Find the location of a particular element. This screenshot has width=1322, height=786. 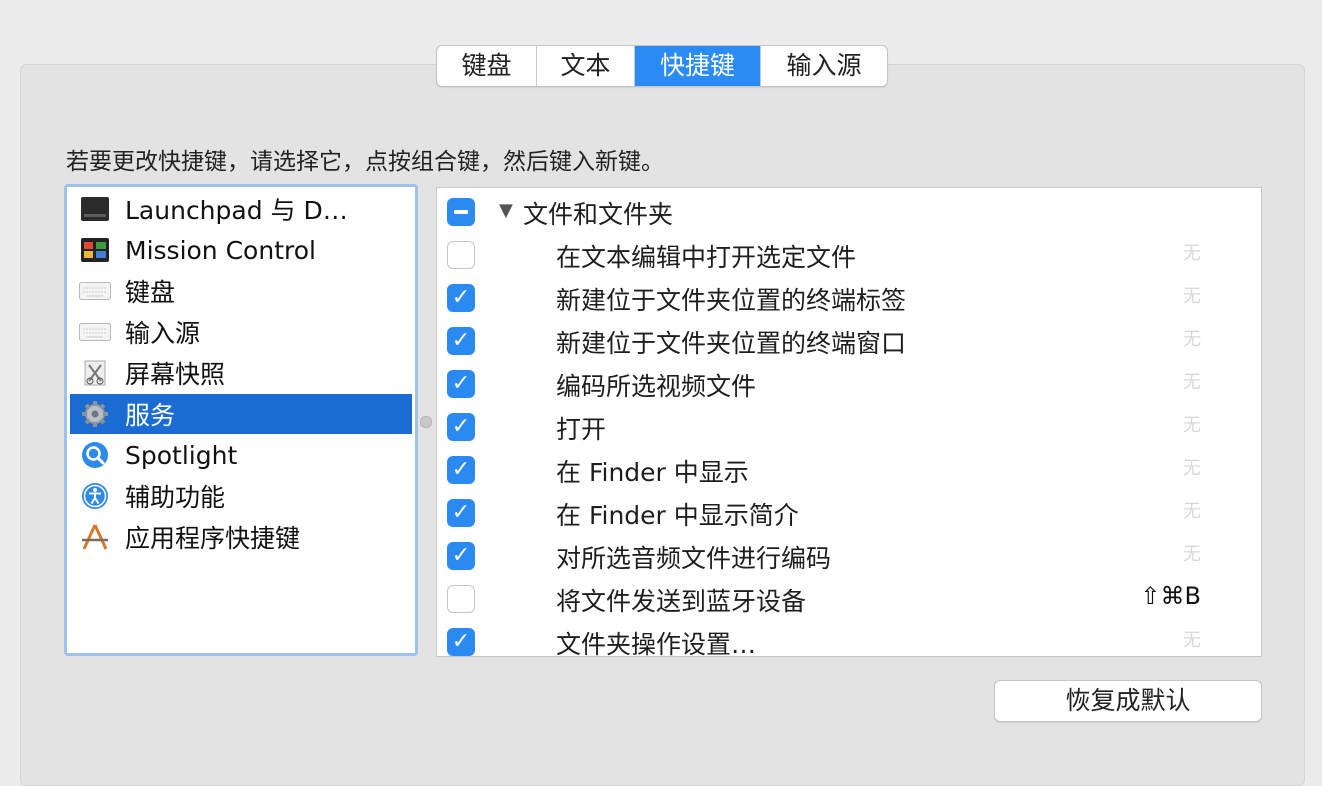

category-label: Mission Control is located at coordinates (220, 250).